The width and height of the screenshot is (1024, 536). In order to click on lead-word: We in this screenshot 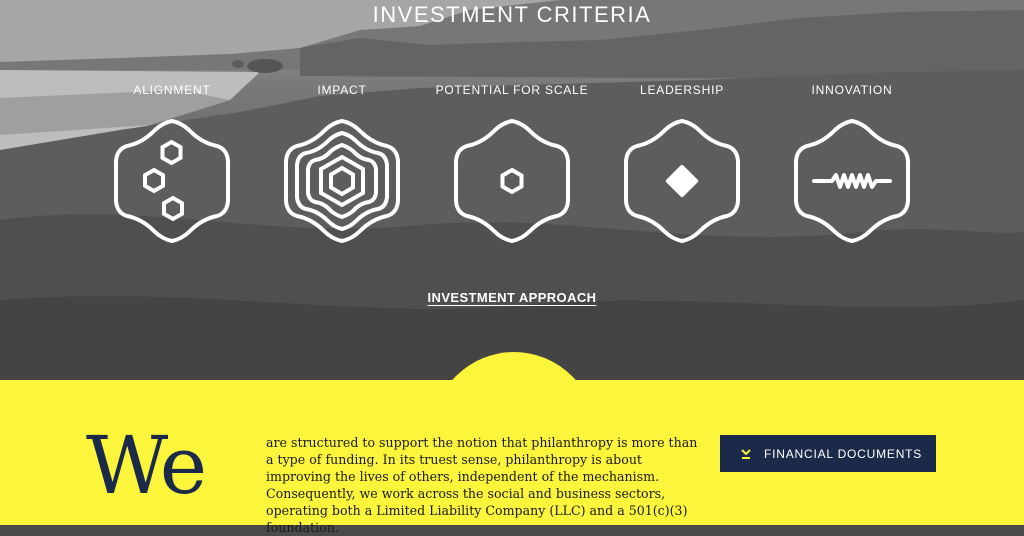, I will do `click(146, 465)`.